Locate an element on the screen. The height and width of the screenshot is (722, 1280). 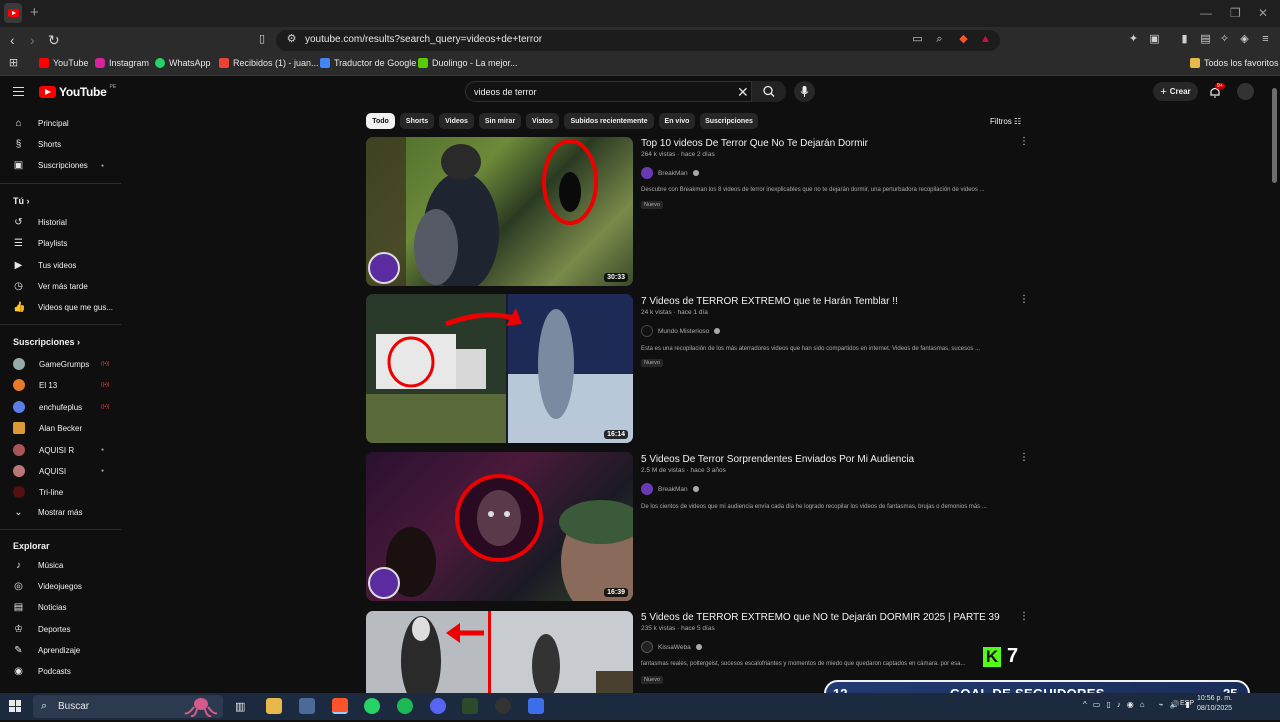
sub-enchufeplus: enchufeplus is located at coordinates (47, 407).